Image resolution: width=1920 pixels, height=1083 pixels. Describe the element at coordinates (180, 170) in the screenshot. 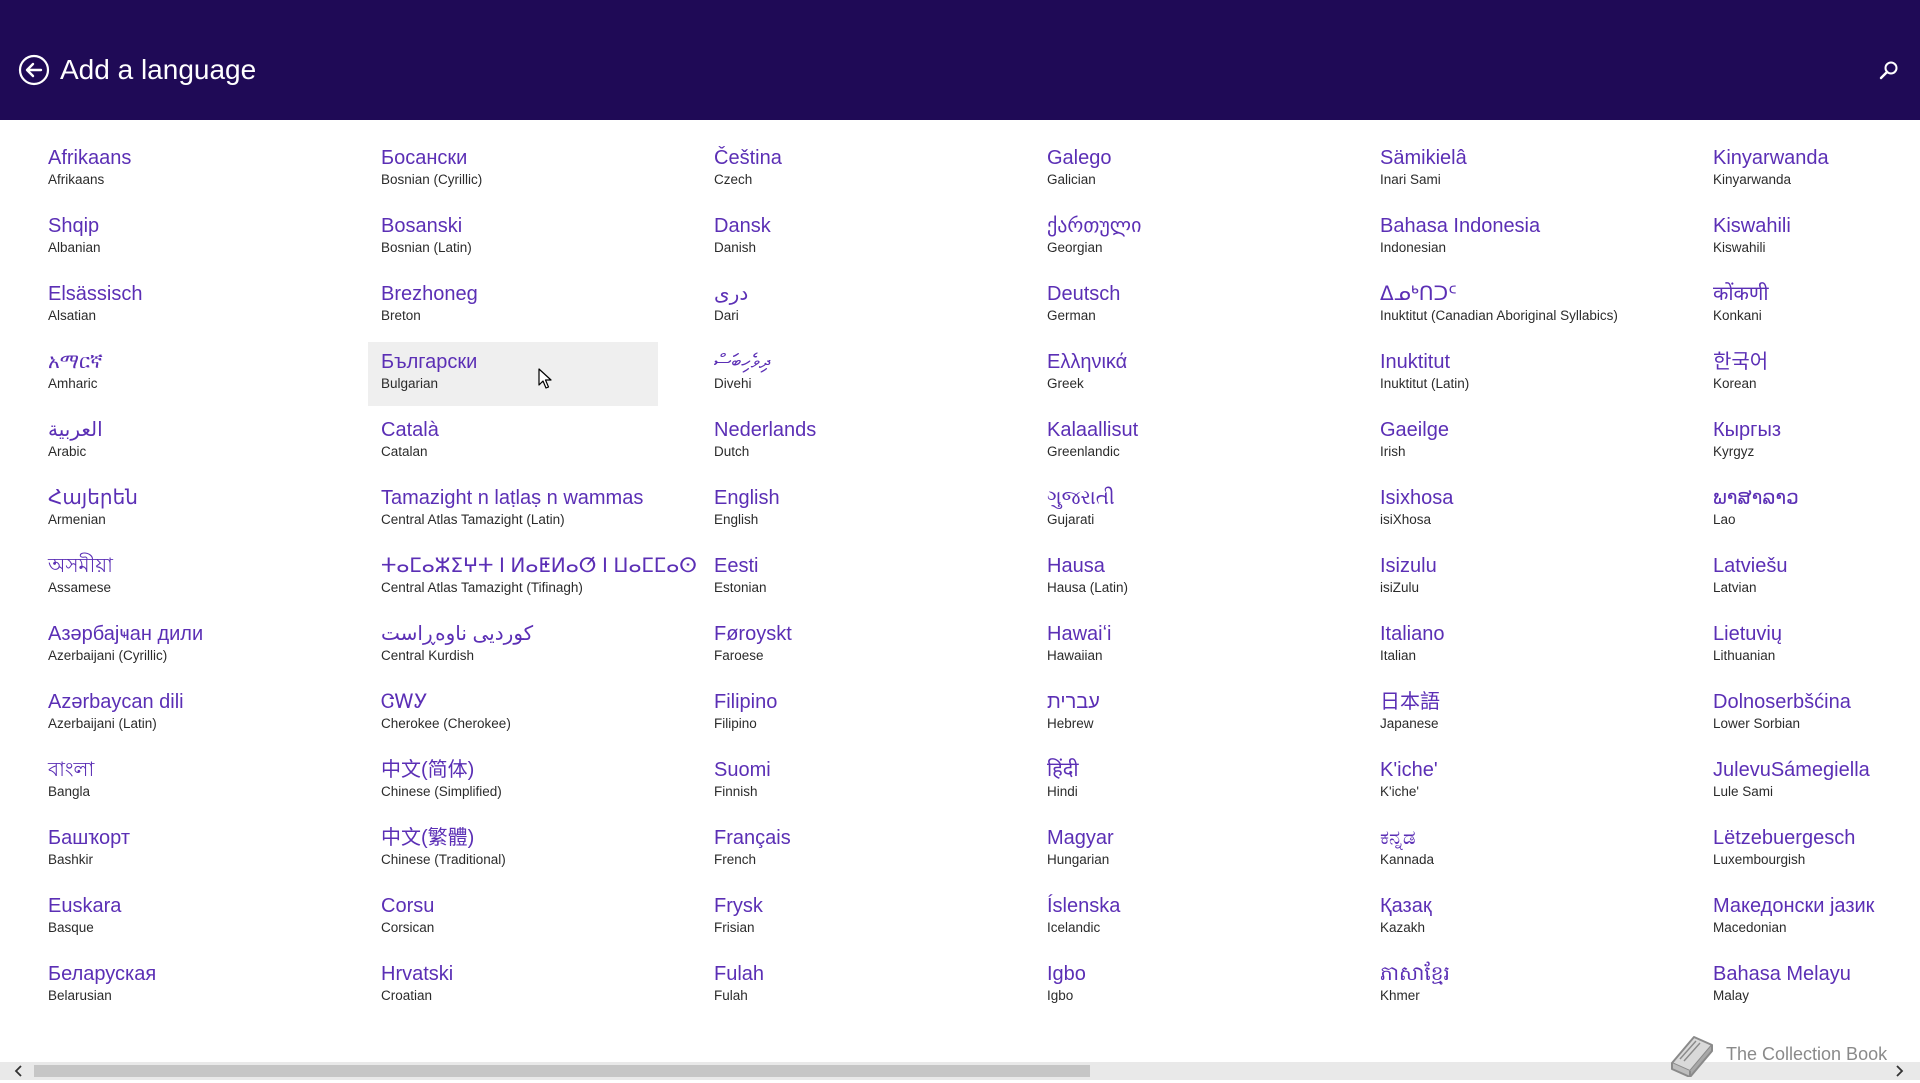

I see `language-item-afrikaans: Afrikaans Afrikaans` at that location.